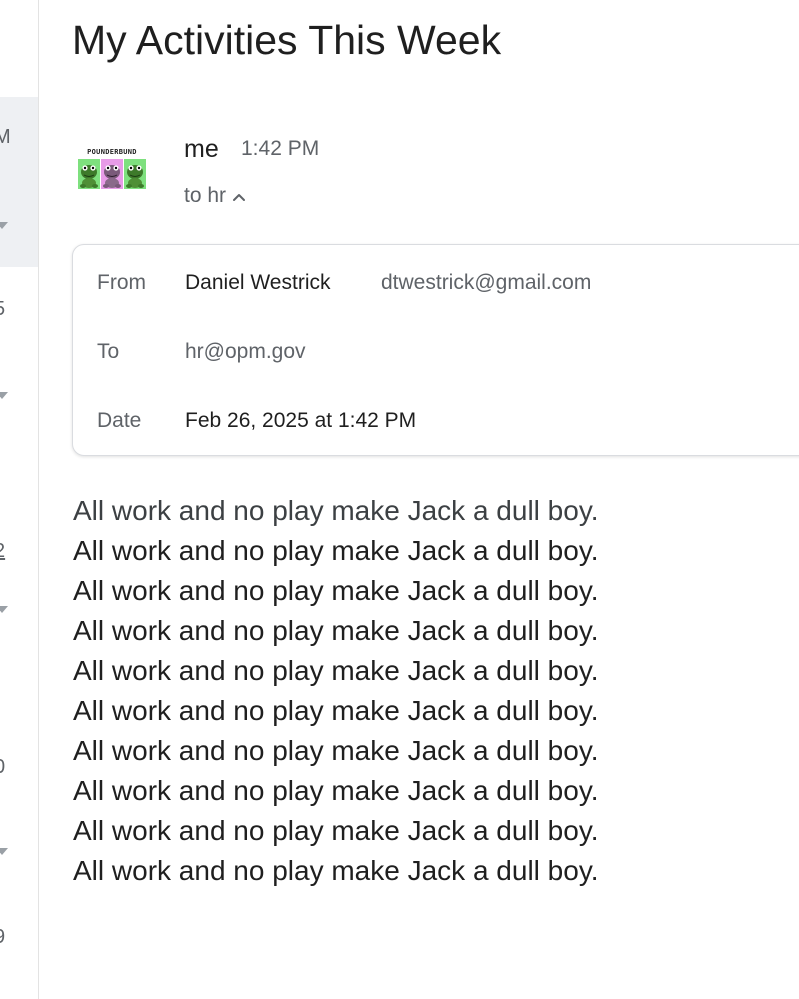  I want to click on to-label: To, so click(108, 351).